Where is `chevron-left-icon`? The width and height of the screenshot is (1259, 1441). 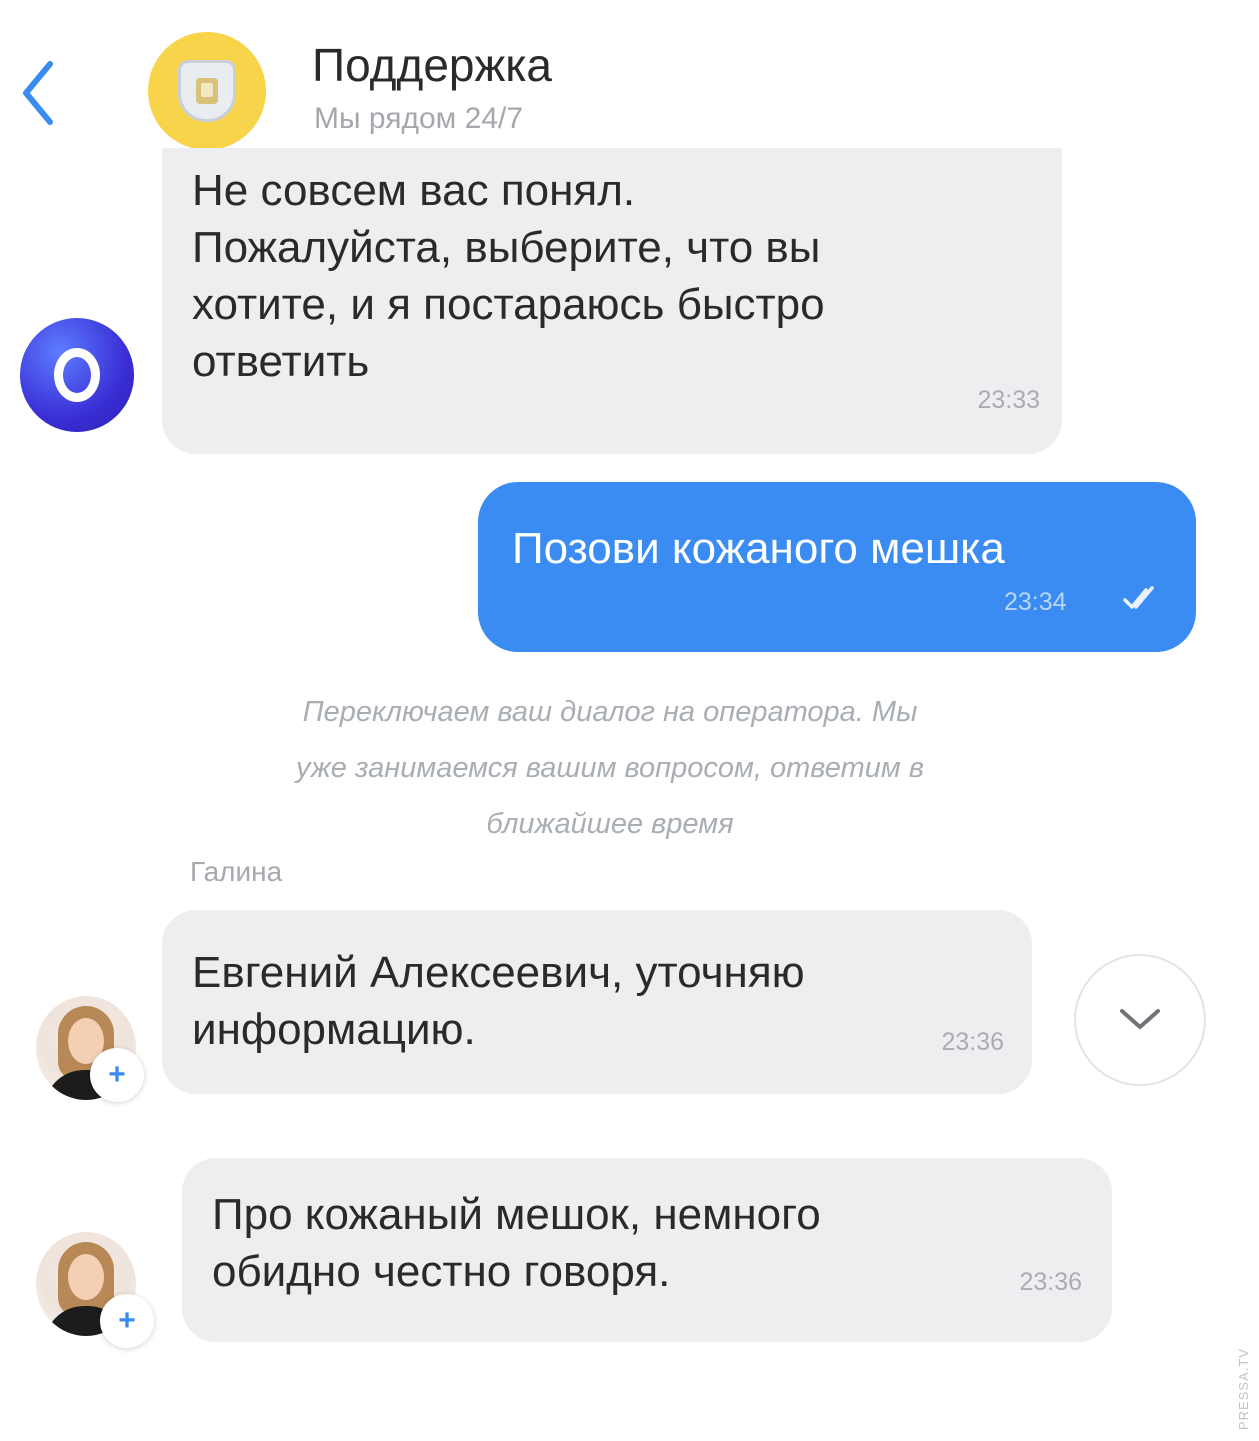 chevron-left-icon is located at coordinates (38, 93).